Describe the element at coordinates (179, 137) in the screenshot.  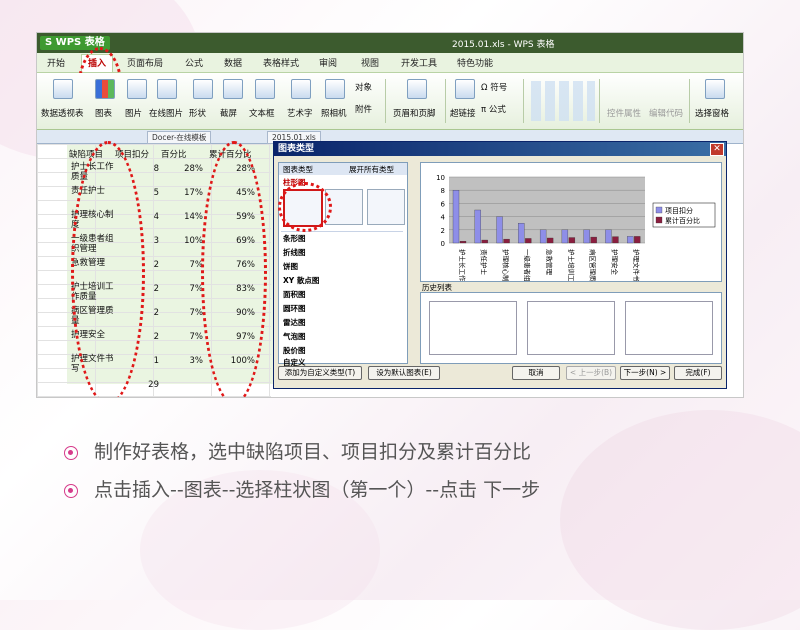
I see `doc-tab-docer: Docer-在线模板` at that location.